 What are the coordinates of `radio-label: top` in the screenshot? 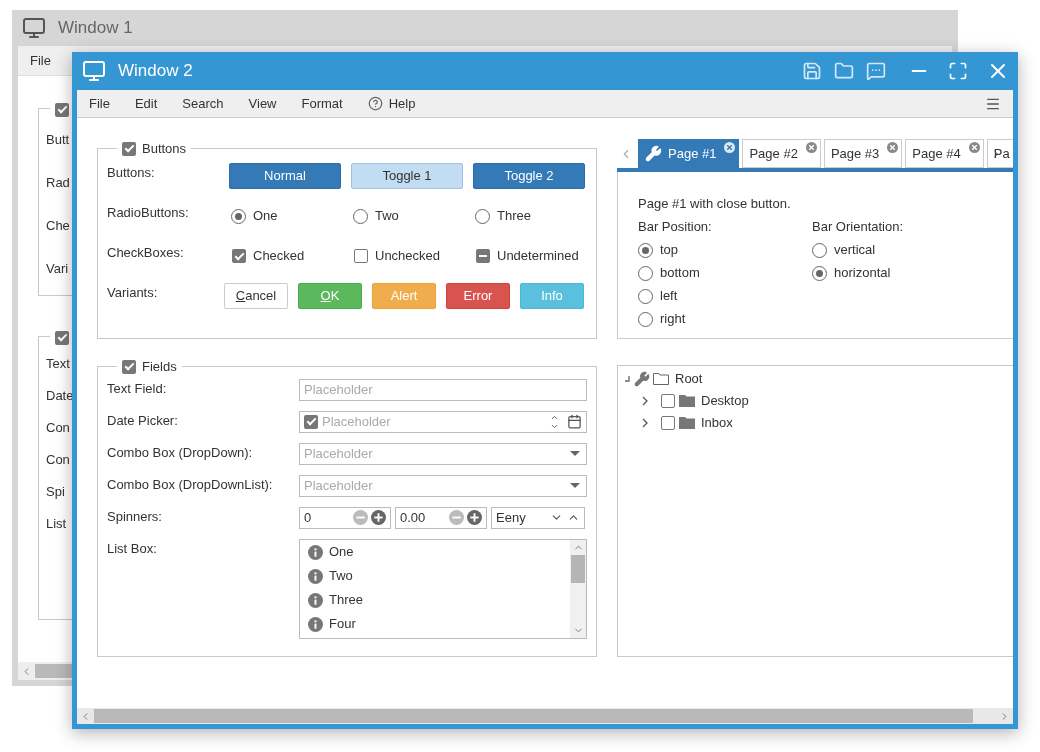 It's located at (669, 250).